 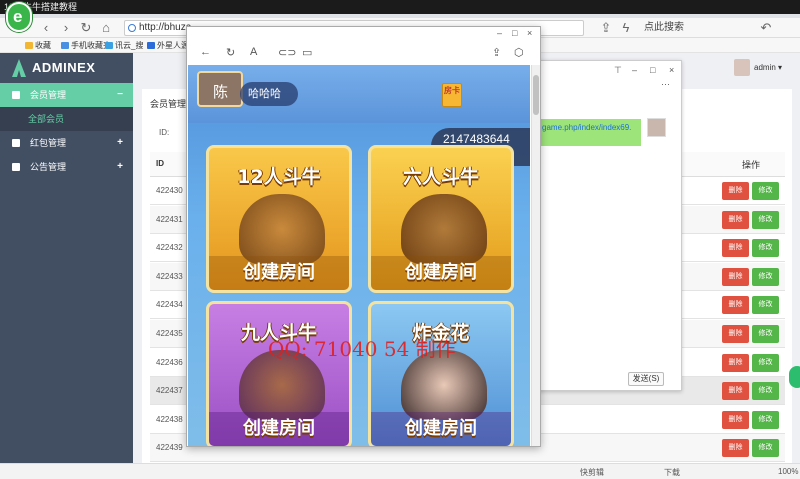 I want to click on bookmark-label: 外星人源, so click(x=173, y=45).